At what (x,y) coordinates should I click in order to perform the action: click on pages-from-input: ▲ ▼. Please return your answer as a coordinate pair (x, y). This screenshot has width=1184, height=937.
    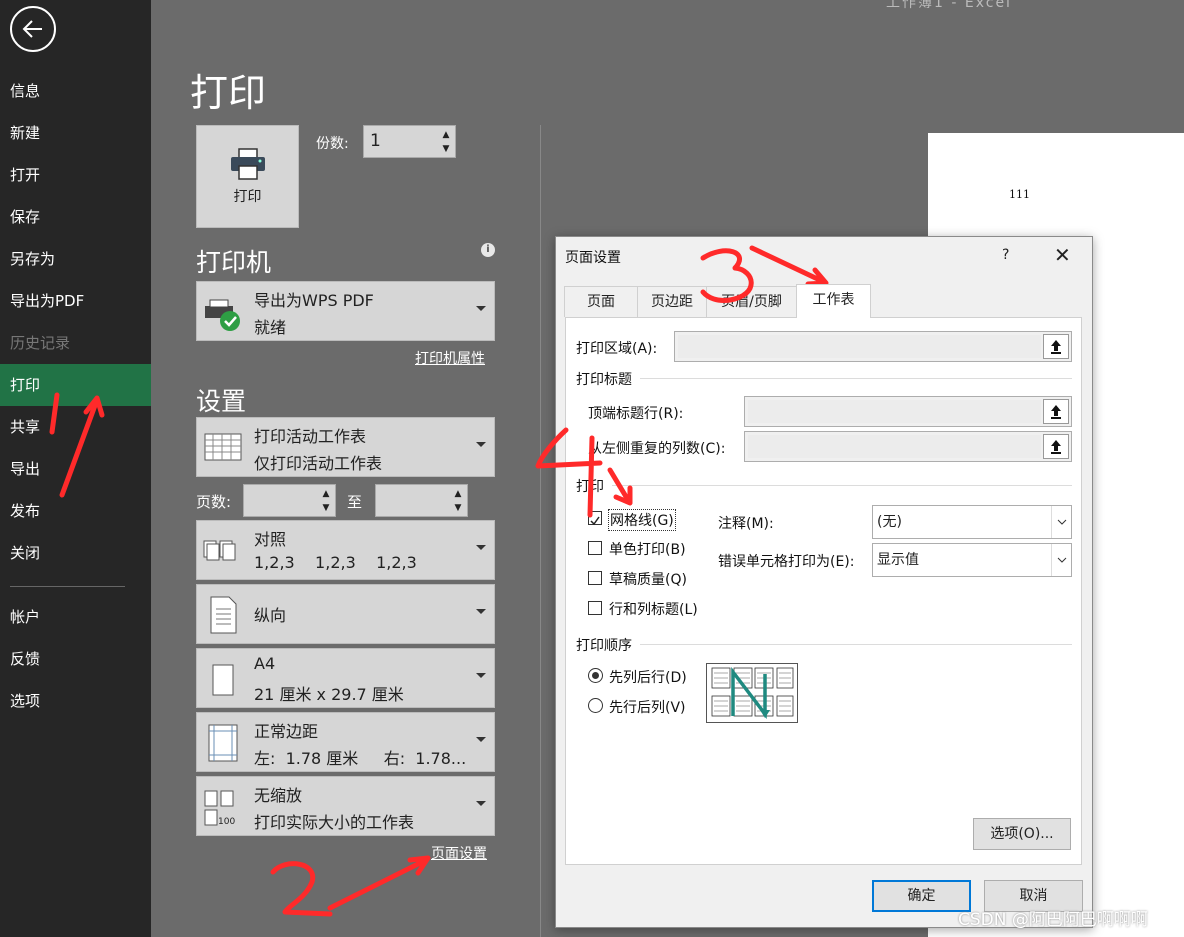
    Looking at the image, I should click on (289, 500).